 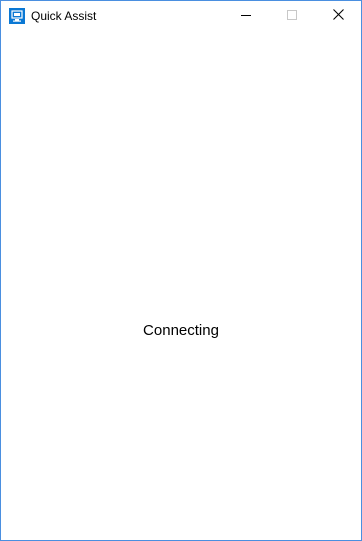 What do you see at coordinates (181, 16) in the screenshot?
I see `title-bar: Quick Assist` at bounding box center [181, 16].